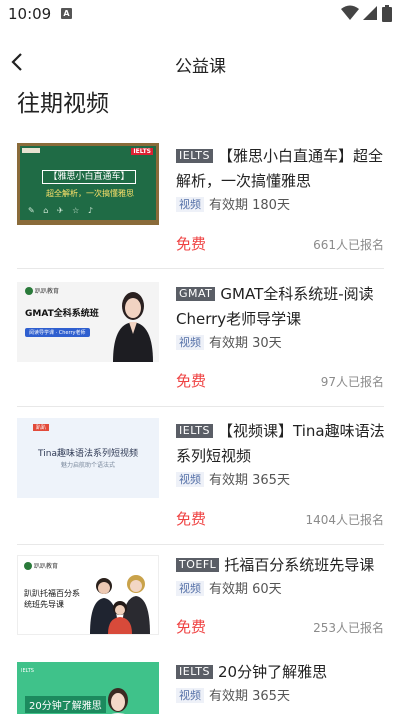  I want to click on course-meta: 视频 有效期 180天, so click(282, 206).